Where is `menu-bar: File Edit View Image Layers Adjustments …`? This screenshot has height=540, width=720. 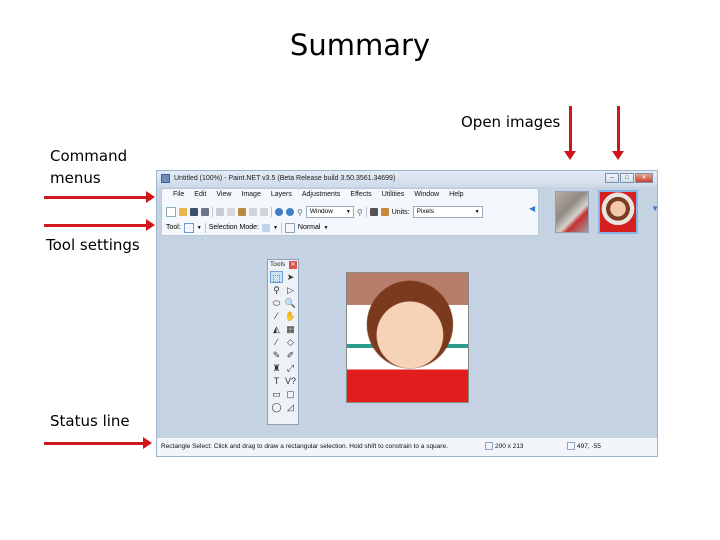 menu-bar: File Edit View Image Layers Adjustments … is located at coordinates (318, 194).